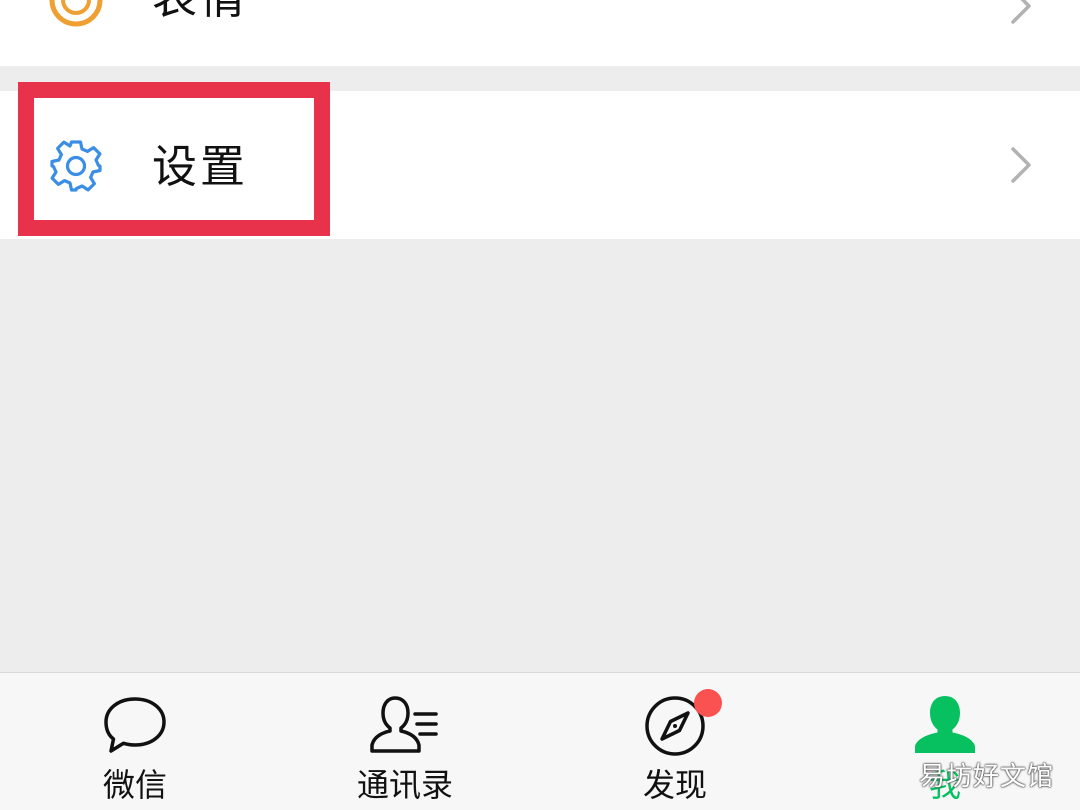  I want to click on chat-bubble-icon, so click(135, 725).